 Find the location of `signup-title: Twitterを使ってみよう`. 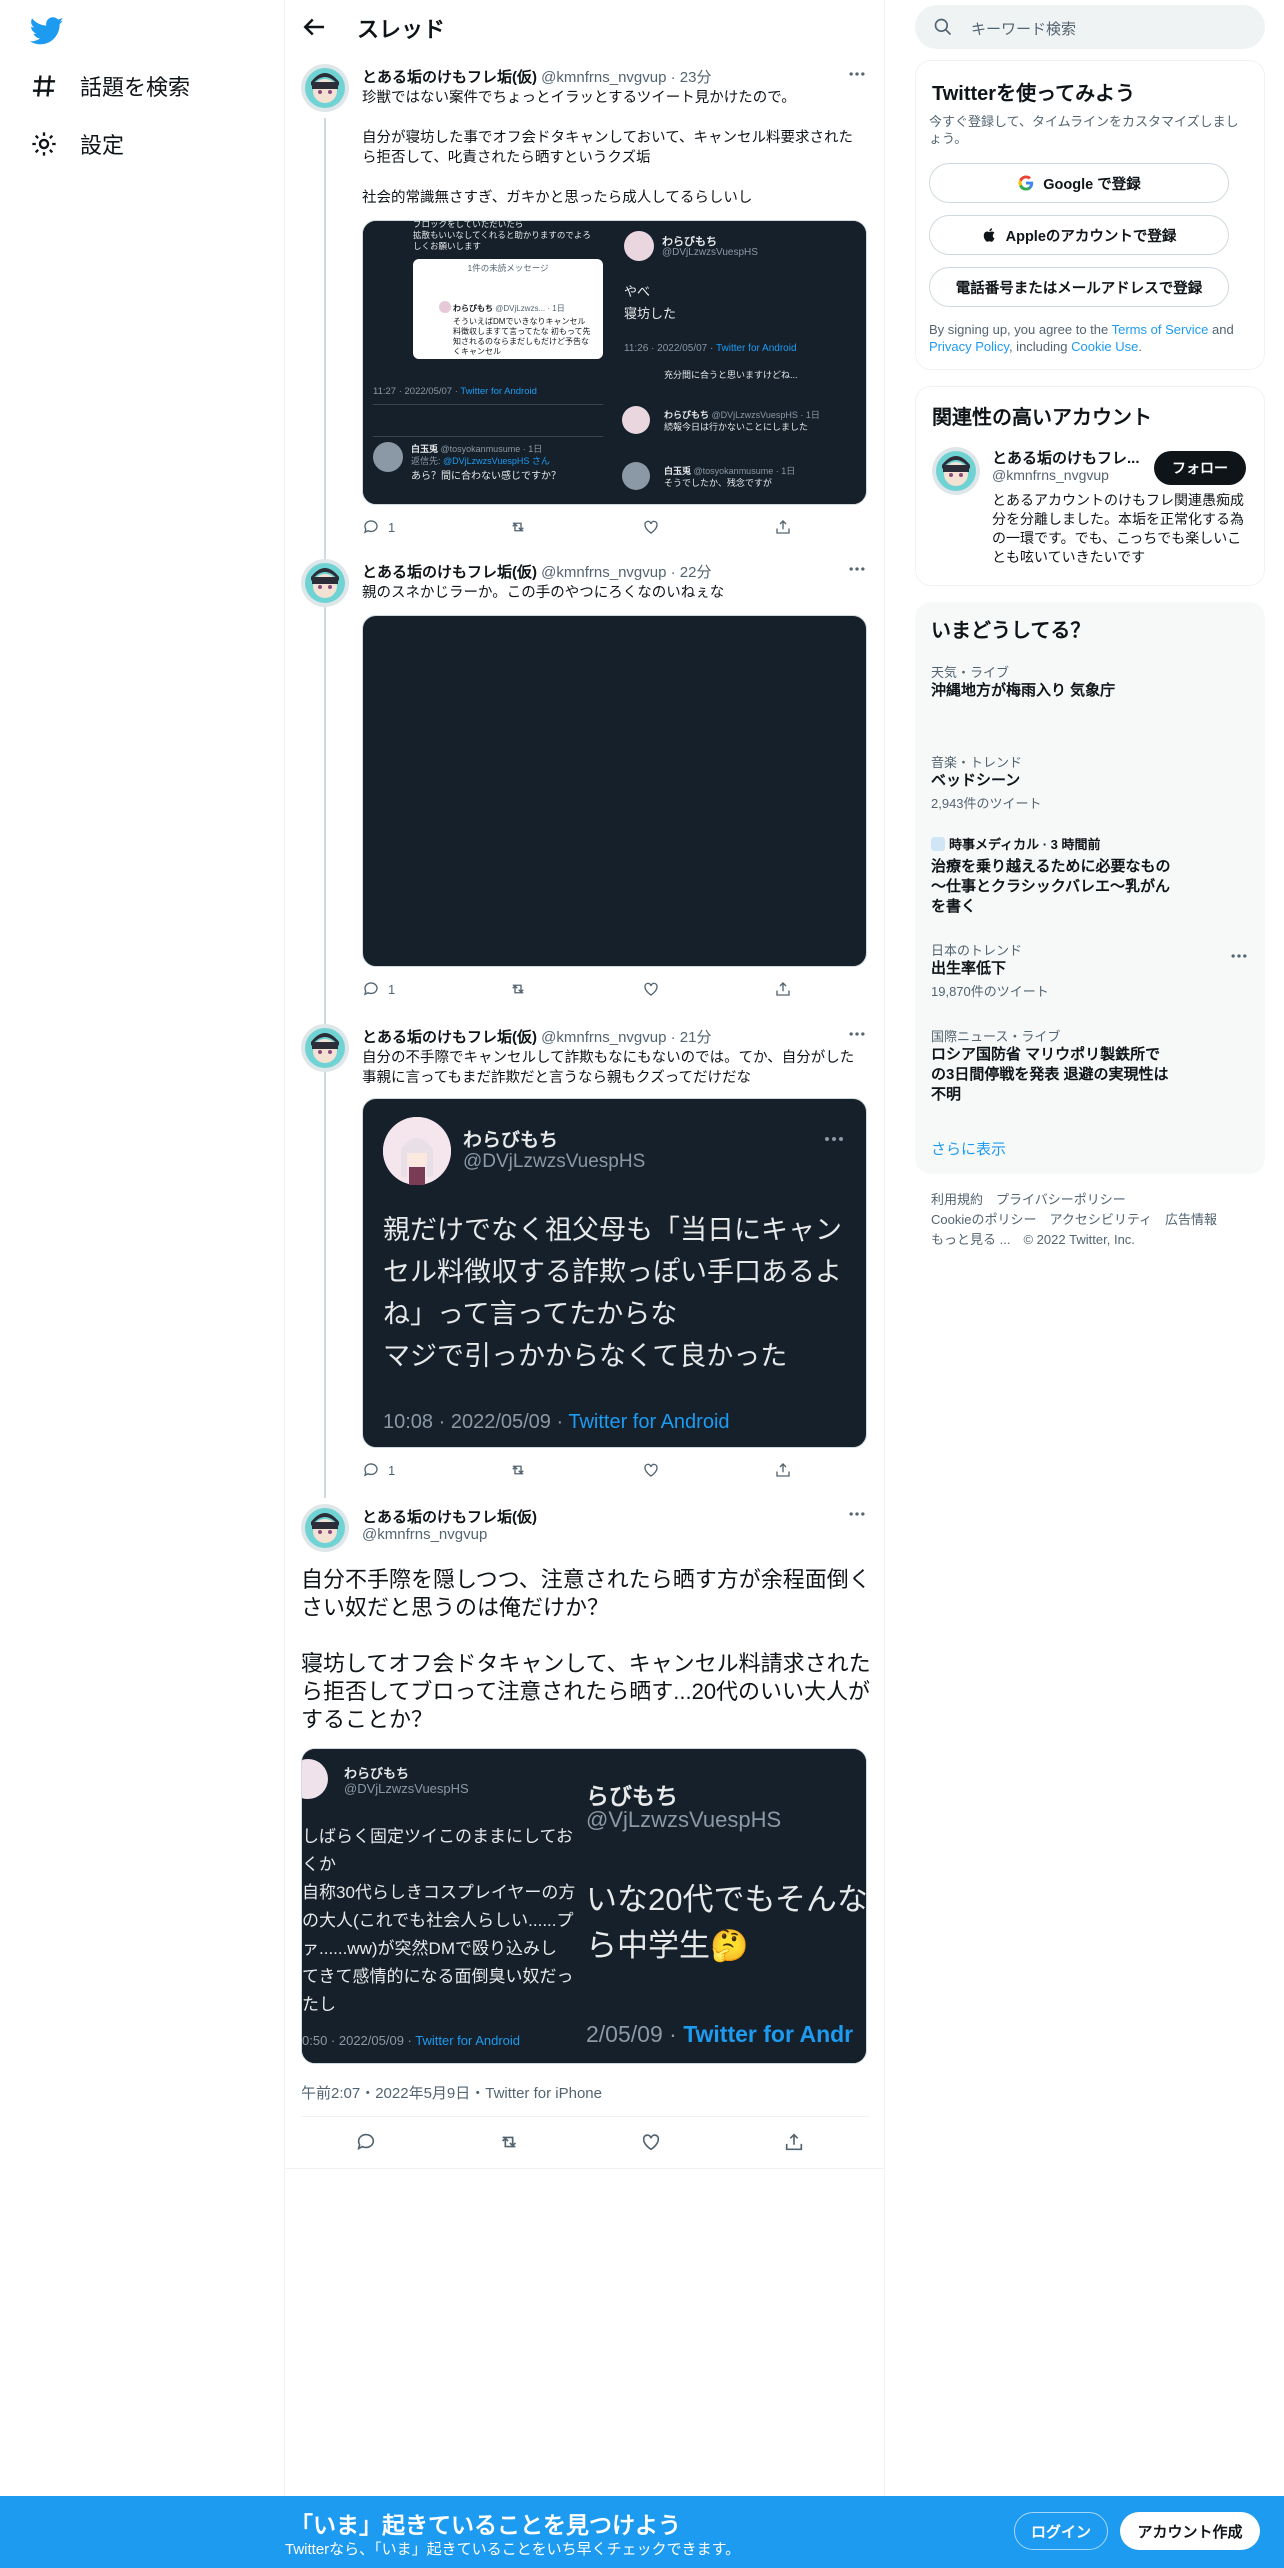

signup-title: Twitterを使ってみよう is located at coordinates (1034, 94).